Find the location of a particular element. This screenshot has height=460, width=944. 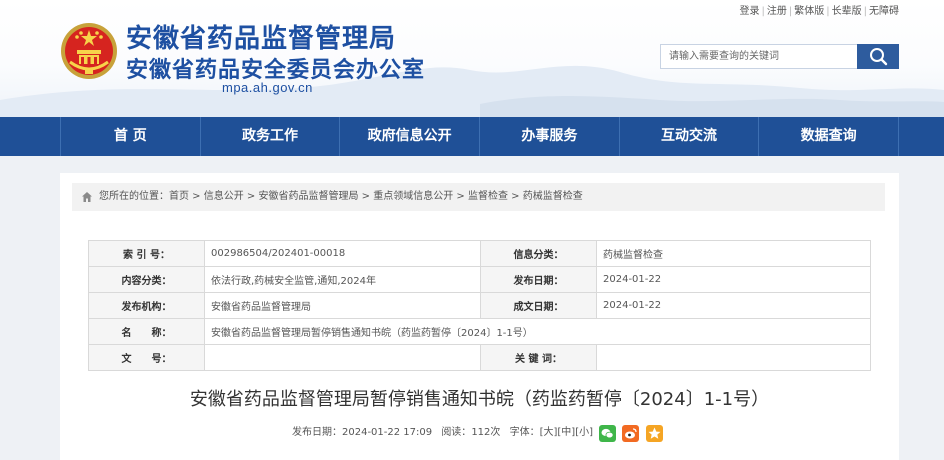

nav-item-home: 首 页 is located at coordinates (130, 136).